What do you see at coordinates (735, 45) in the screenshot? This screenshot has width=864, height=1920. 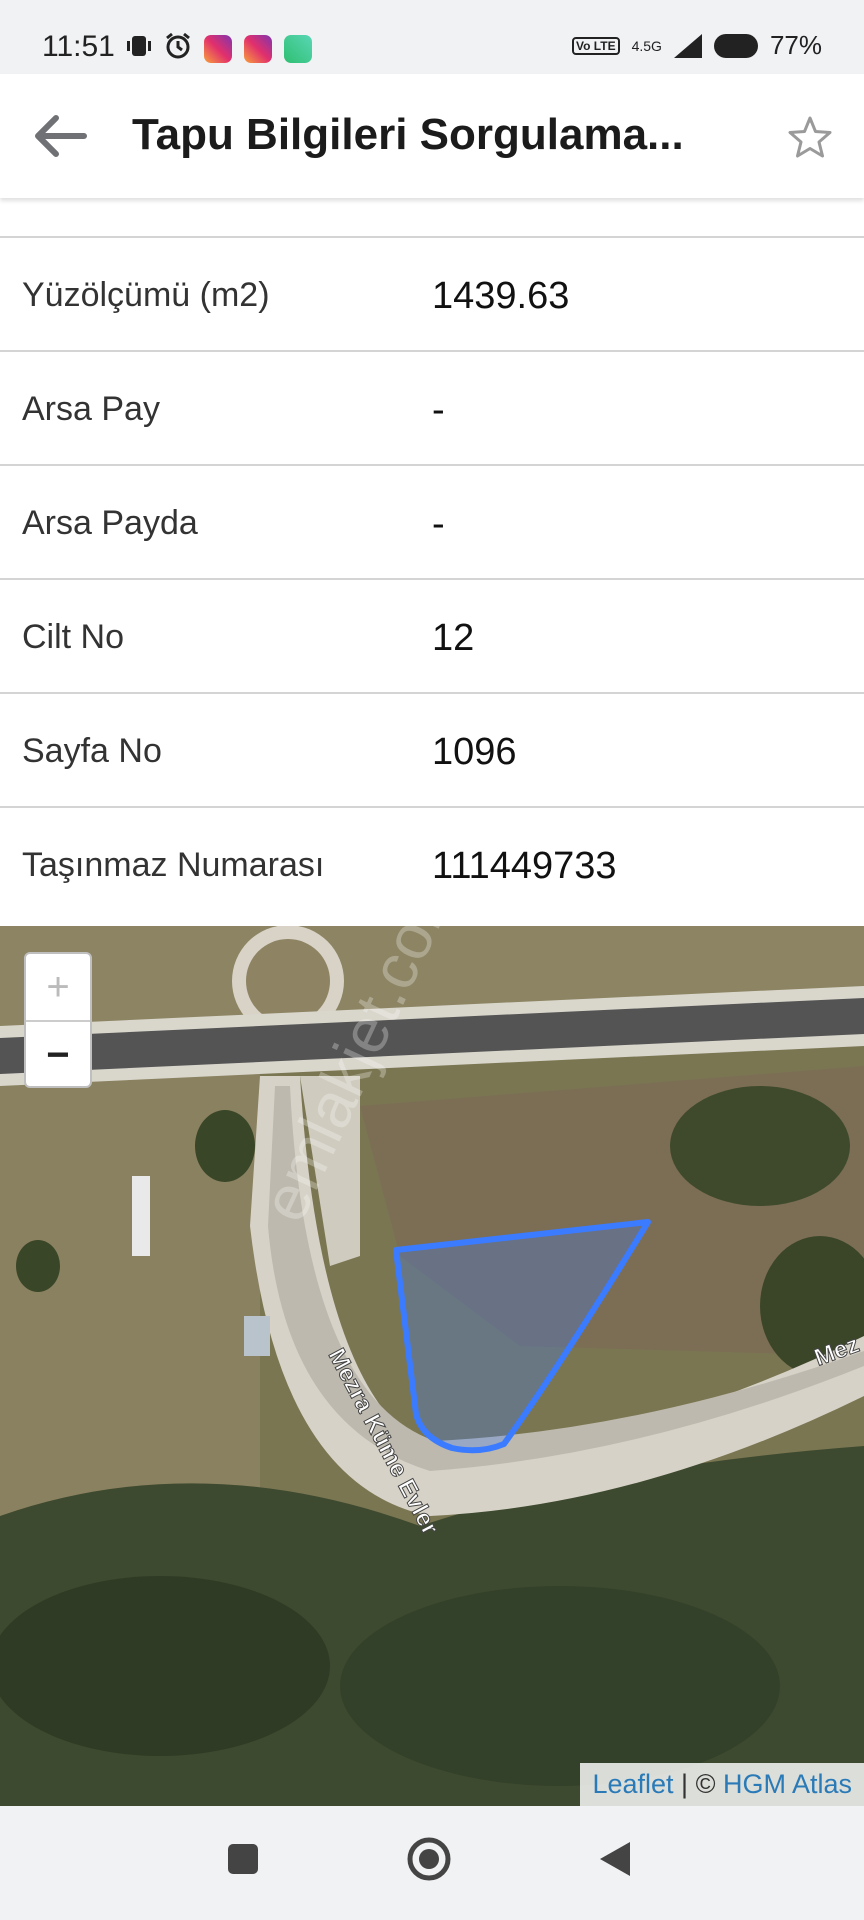 I see `battery-icon` at bounding box center [735, 45].